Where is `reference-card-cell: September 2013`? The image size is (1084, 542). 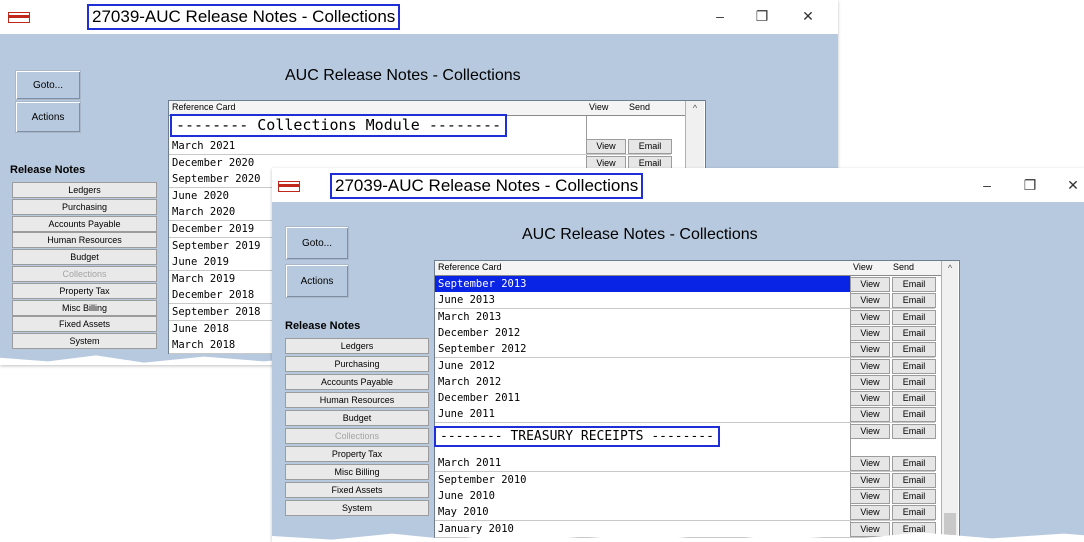
reference-card-cell: September 2013 is located at coordinates (643, 284).